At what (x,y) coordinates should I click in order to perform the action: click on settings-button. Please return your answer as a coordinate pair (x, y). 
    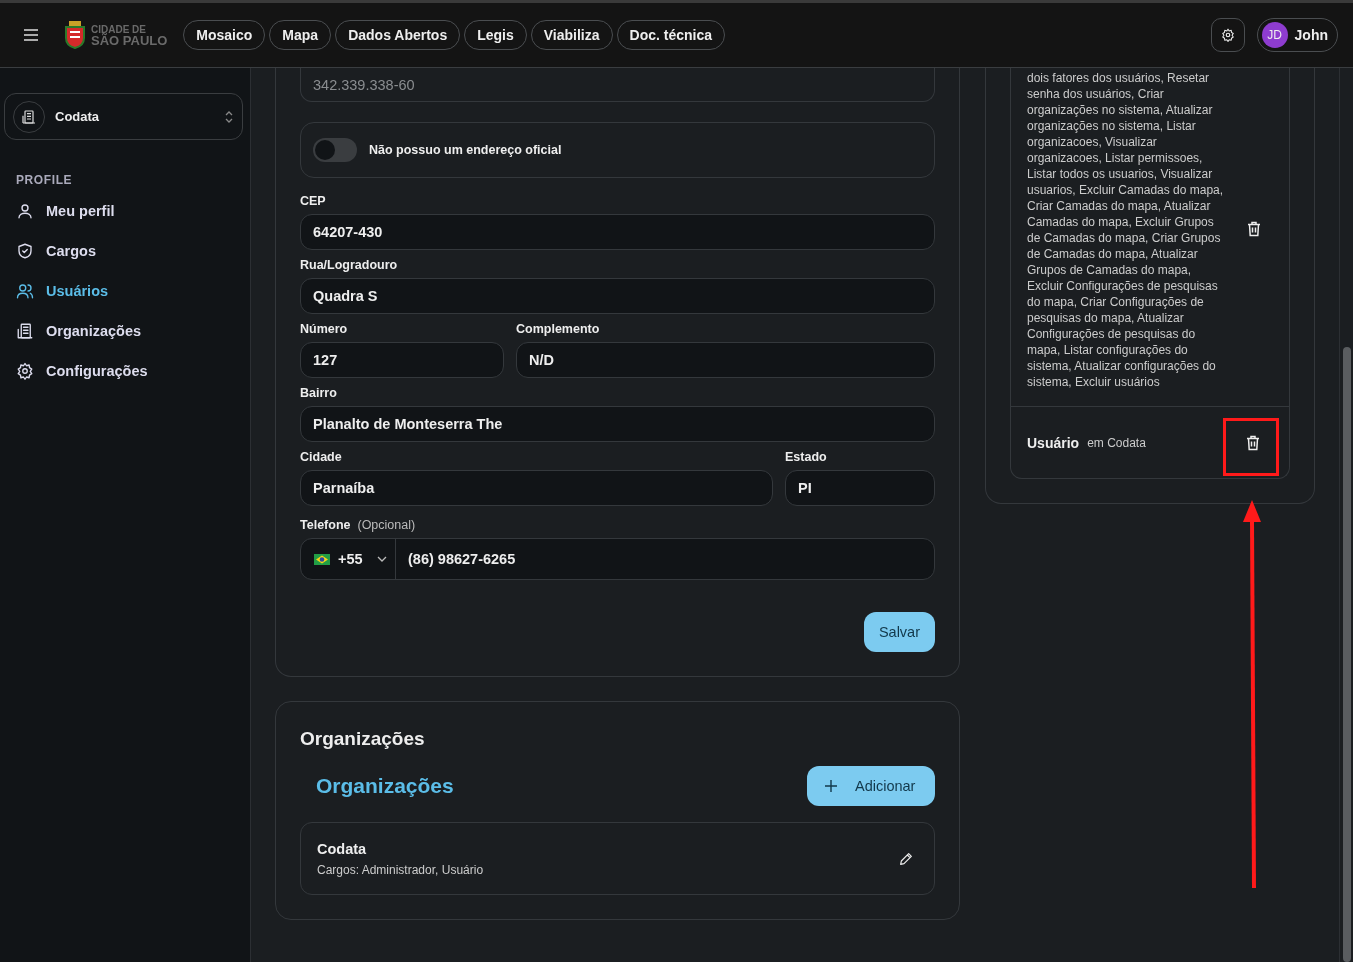
    Looking at the image, I should click on (1227, 35).